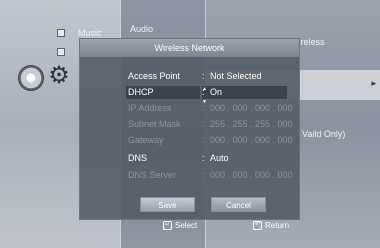 This screenshot has height=248, width=380. What do you see at coordinates (216, 92) in the screenshot?
I see `dhcp-value: On` at bounding box center [216, 92].